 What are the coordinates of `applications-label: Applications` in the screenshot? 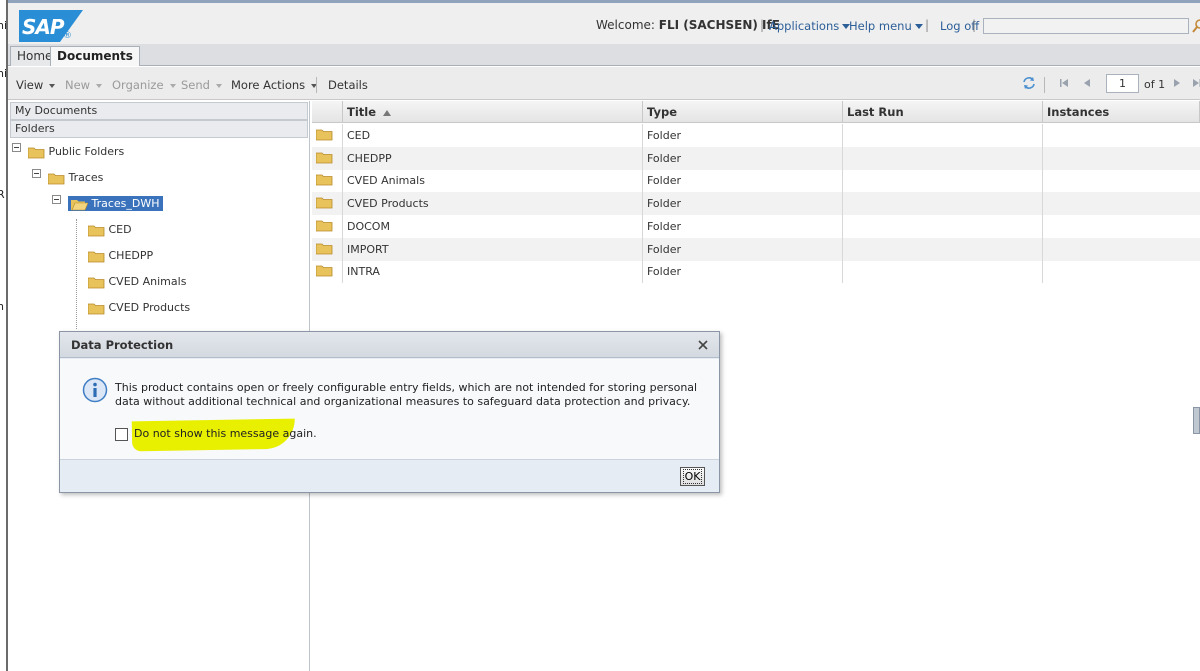 It's located at (804, 26).